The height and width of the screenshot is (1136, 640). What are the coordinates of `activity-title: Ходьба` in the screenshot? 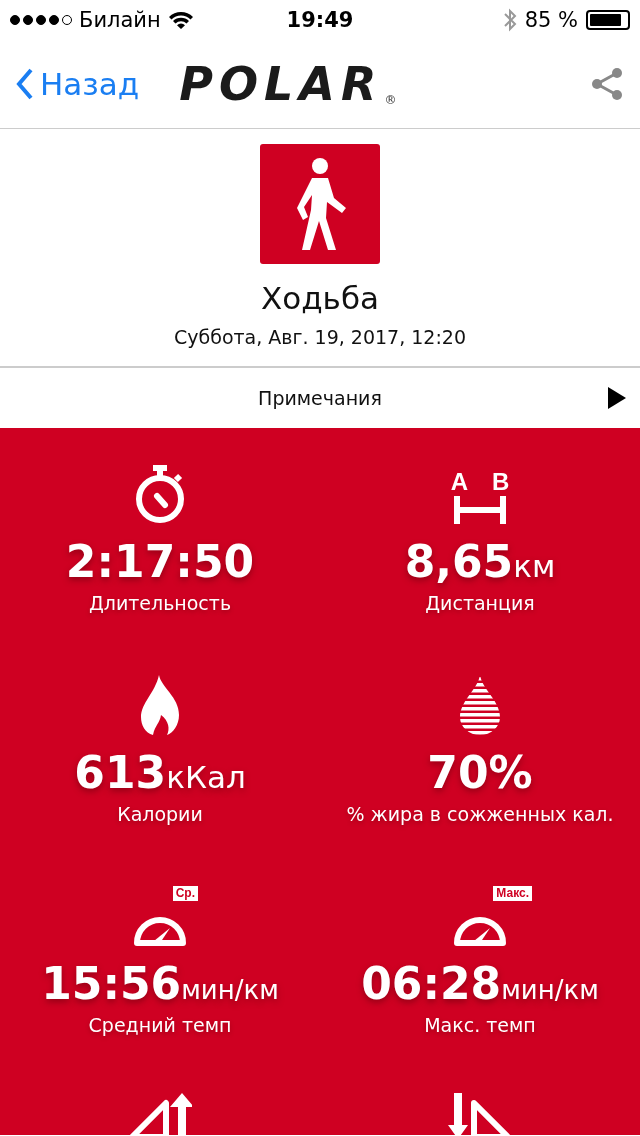 It's located at (320, 298).